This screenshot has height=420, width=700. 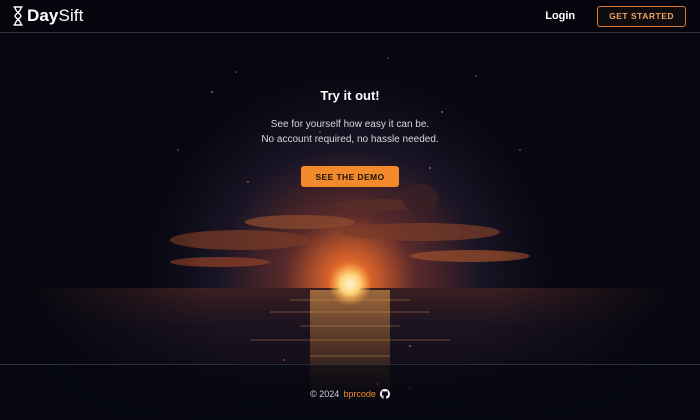 I want to click on get-started-button: GET STARTED, so click(x=641, y=16).